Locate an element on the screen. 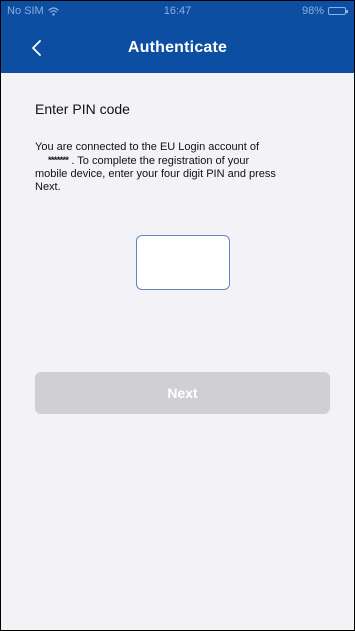  next-button: Next is located at coordinates (182, 393).